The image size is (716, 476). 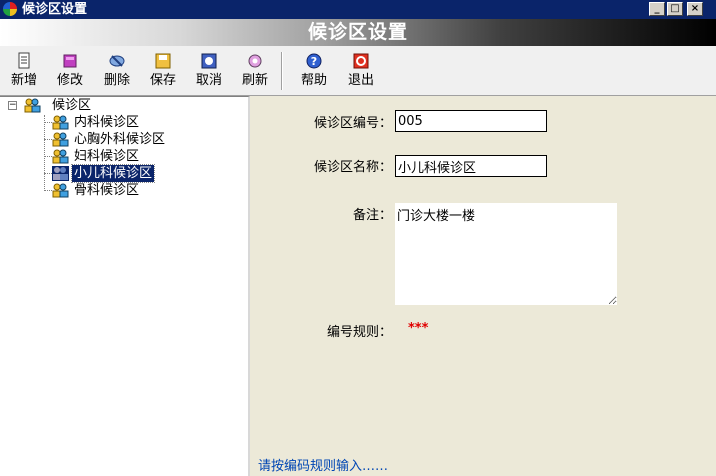 What do you see at coordinates (72, 105) in the screenshot?
I see `tree-root-label: 候诊区` at bounding box center [72, 105].